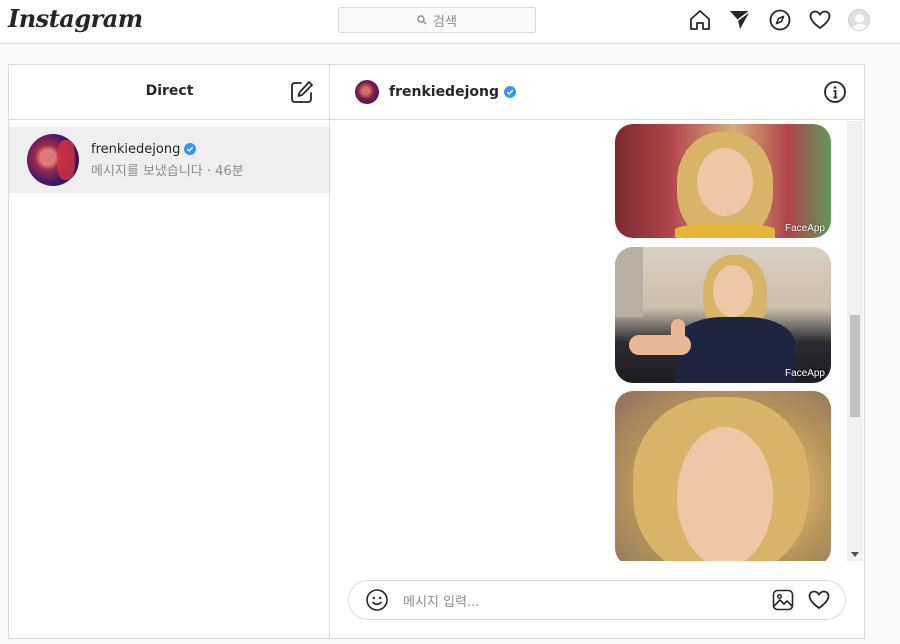  I want to click on search-input: 검색, so click(437, 20).